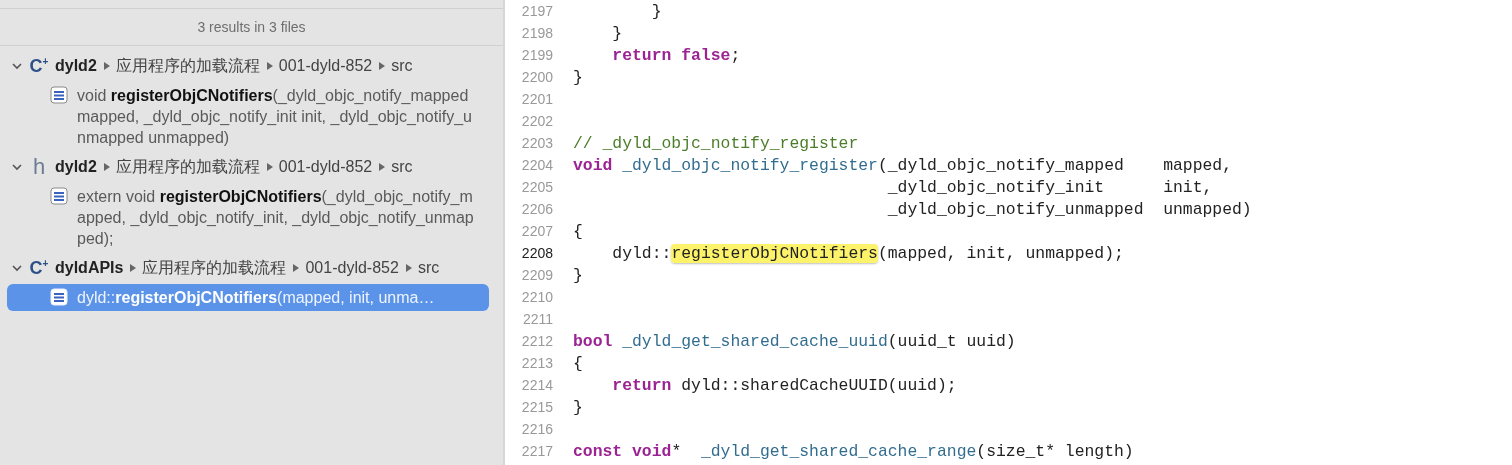  What do you see at coordinates (536, 121) in the screenshot?
I see `line-number: 2202` at bounding box center [536, 121].